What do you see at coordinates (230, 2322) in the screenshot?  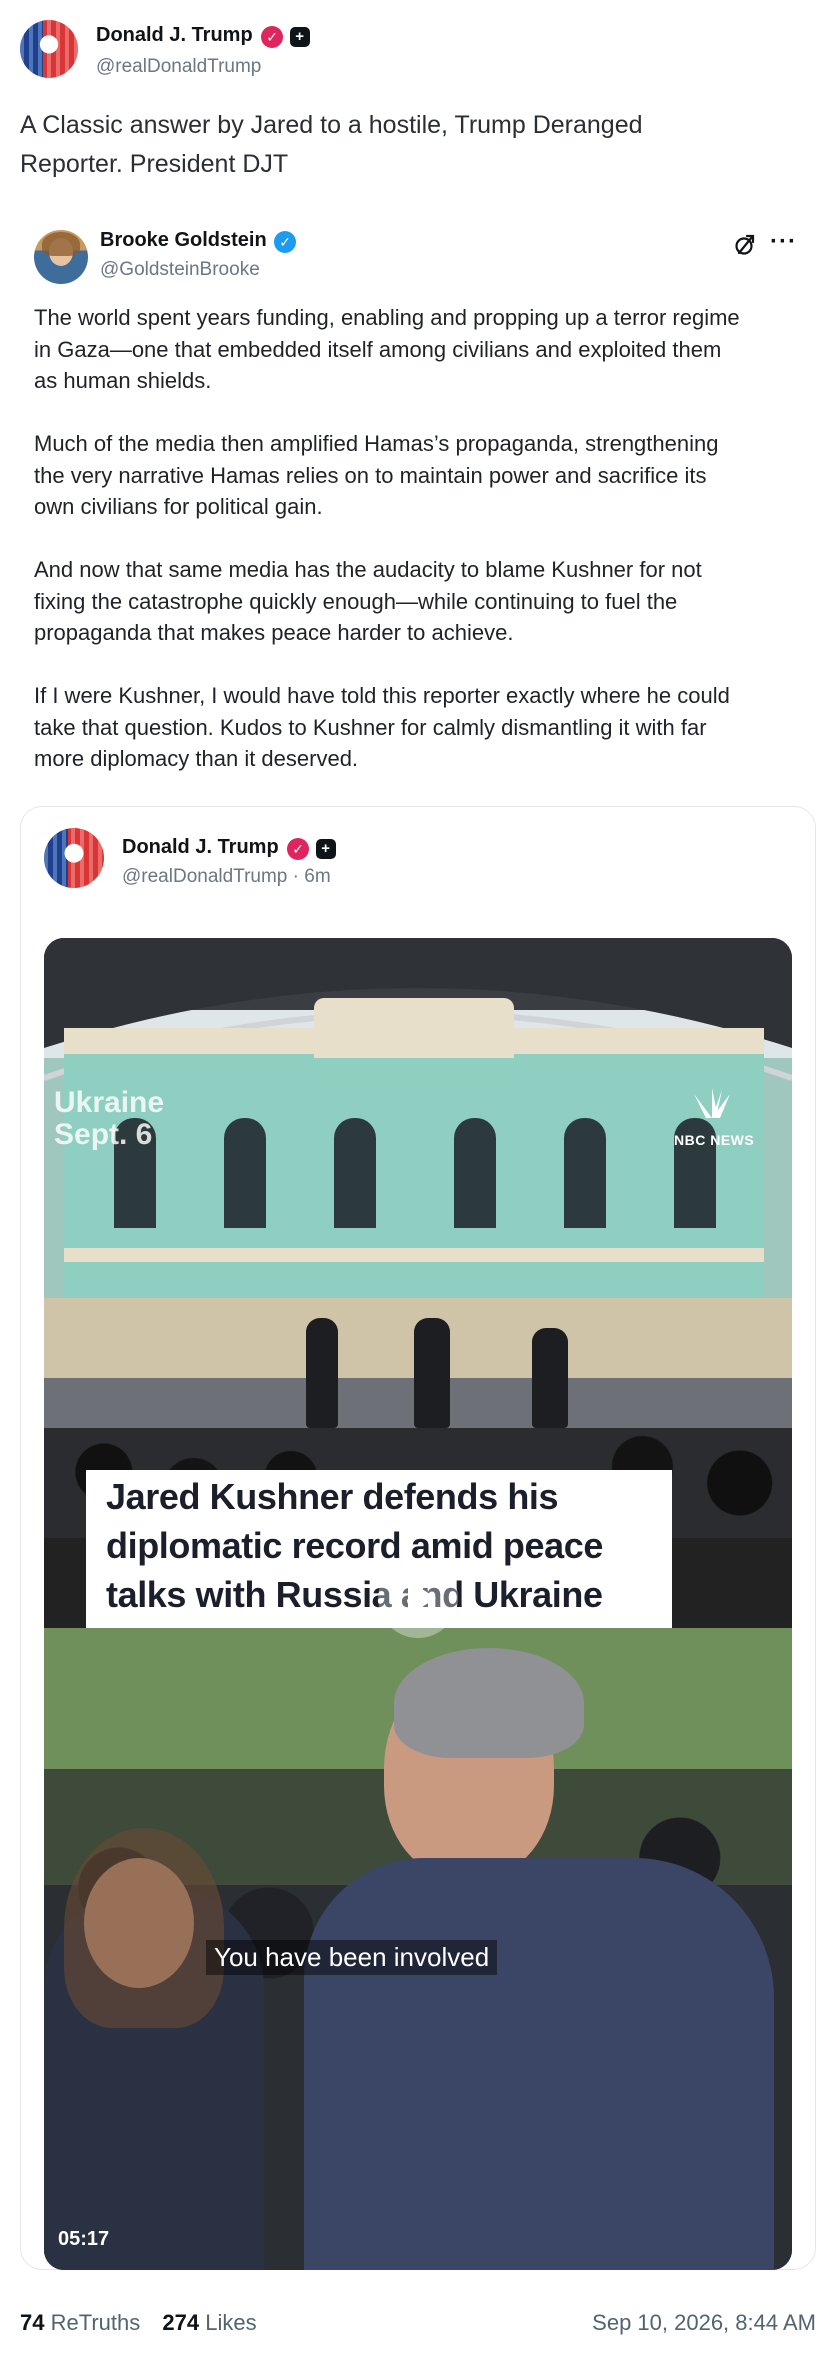 I see `likes-label: Likes` at bounding box center [230, 2322].